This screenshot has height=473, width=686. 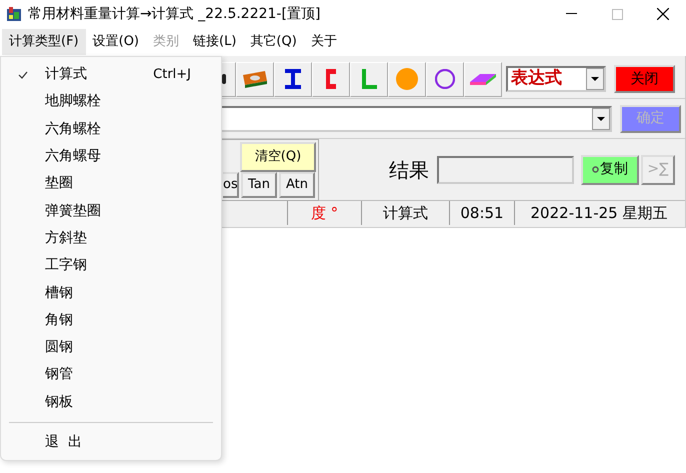 I want to click on menu-item: 角钢, so click(x=111, y=320).